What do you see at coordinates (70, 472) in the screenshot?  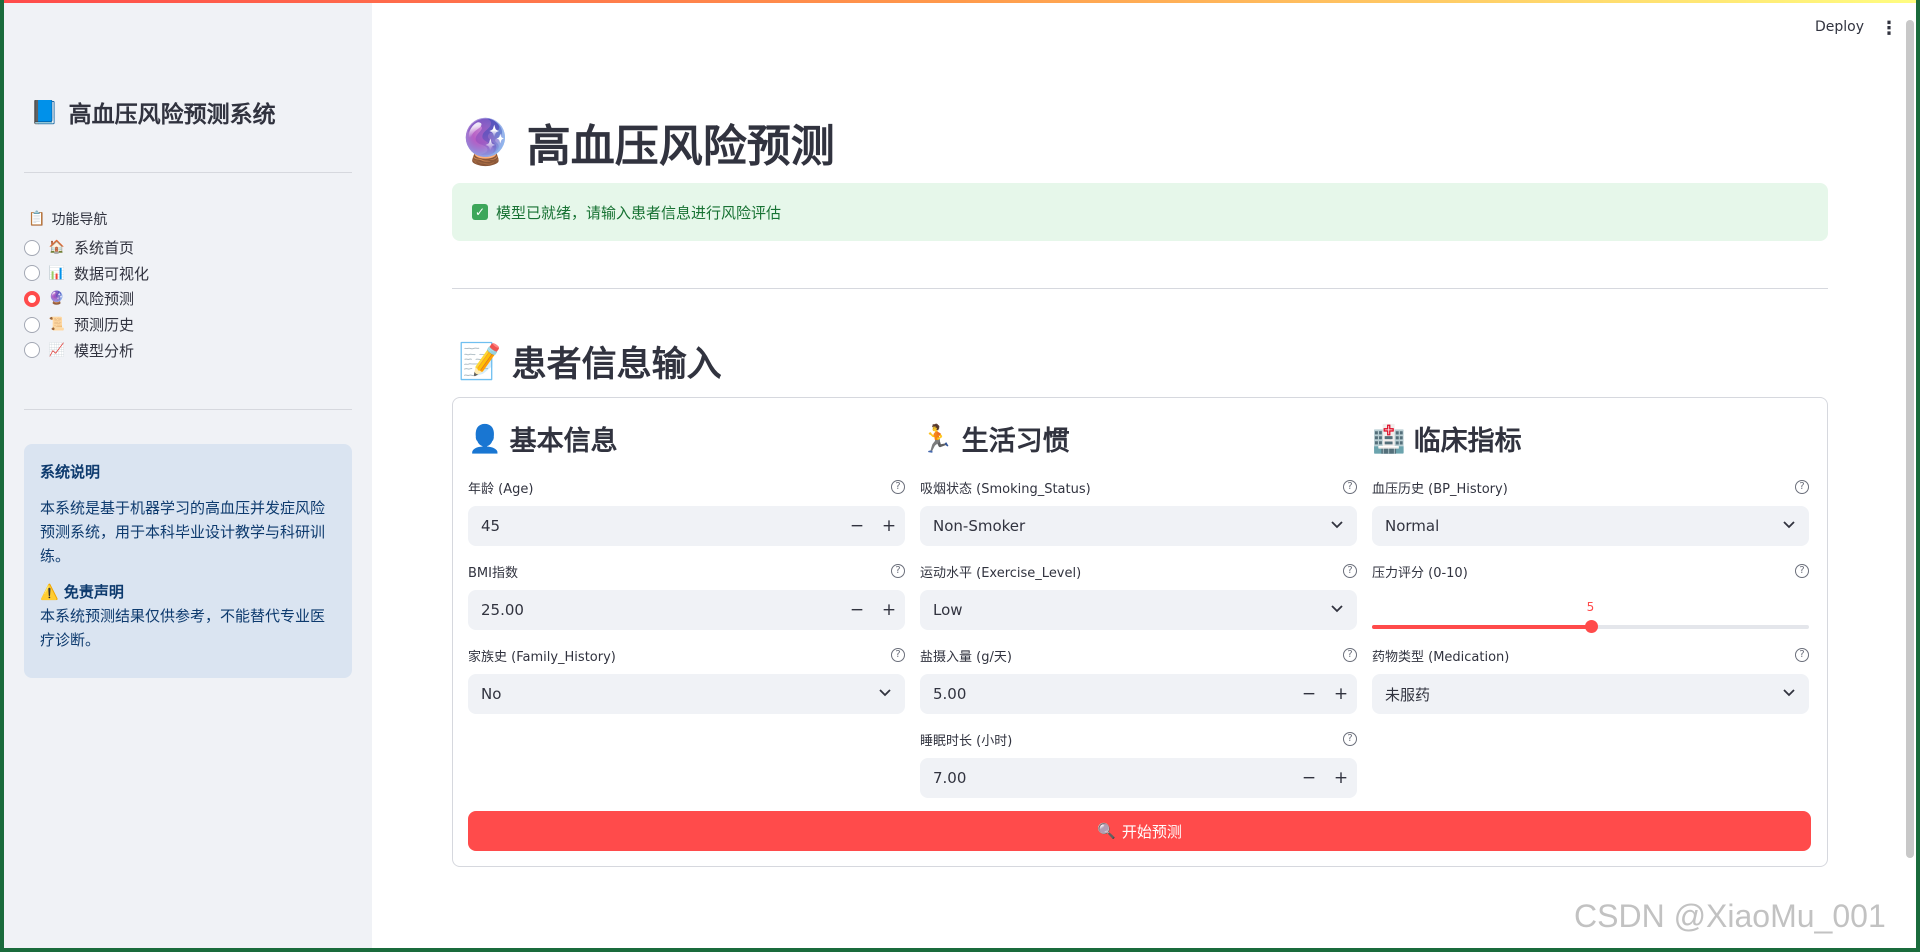 I see `info-heading: 系统说明` at bounding box center [70, 472].